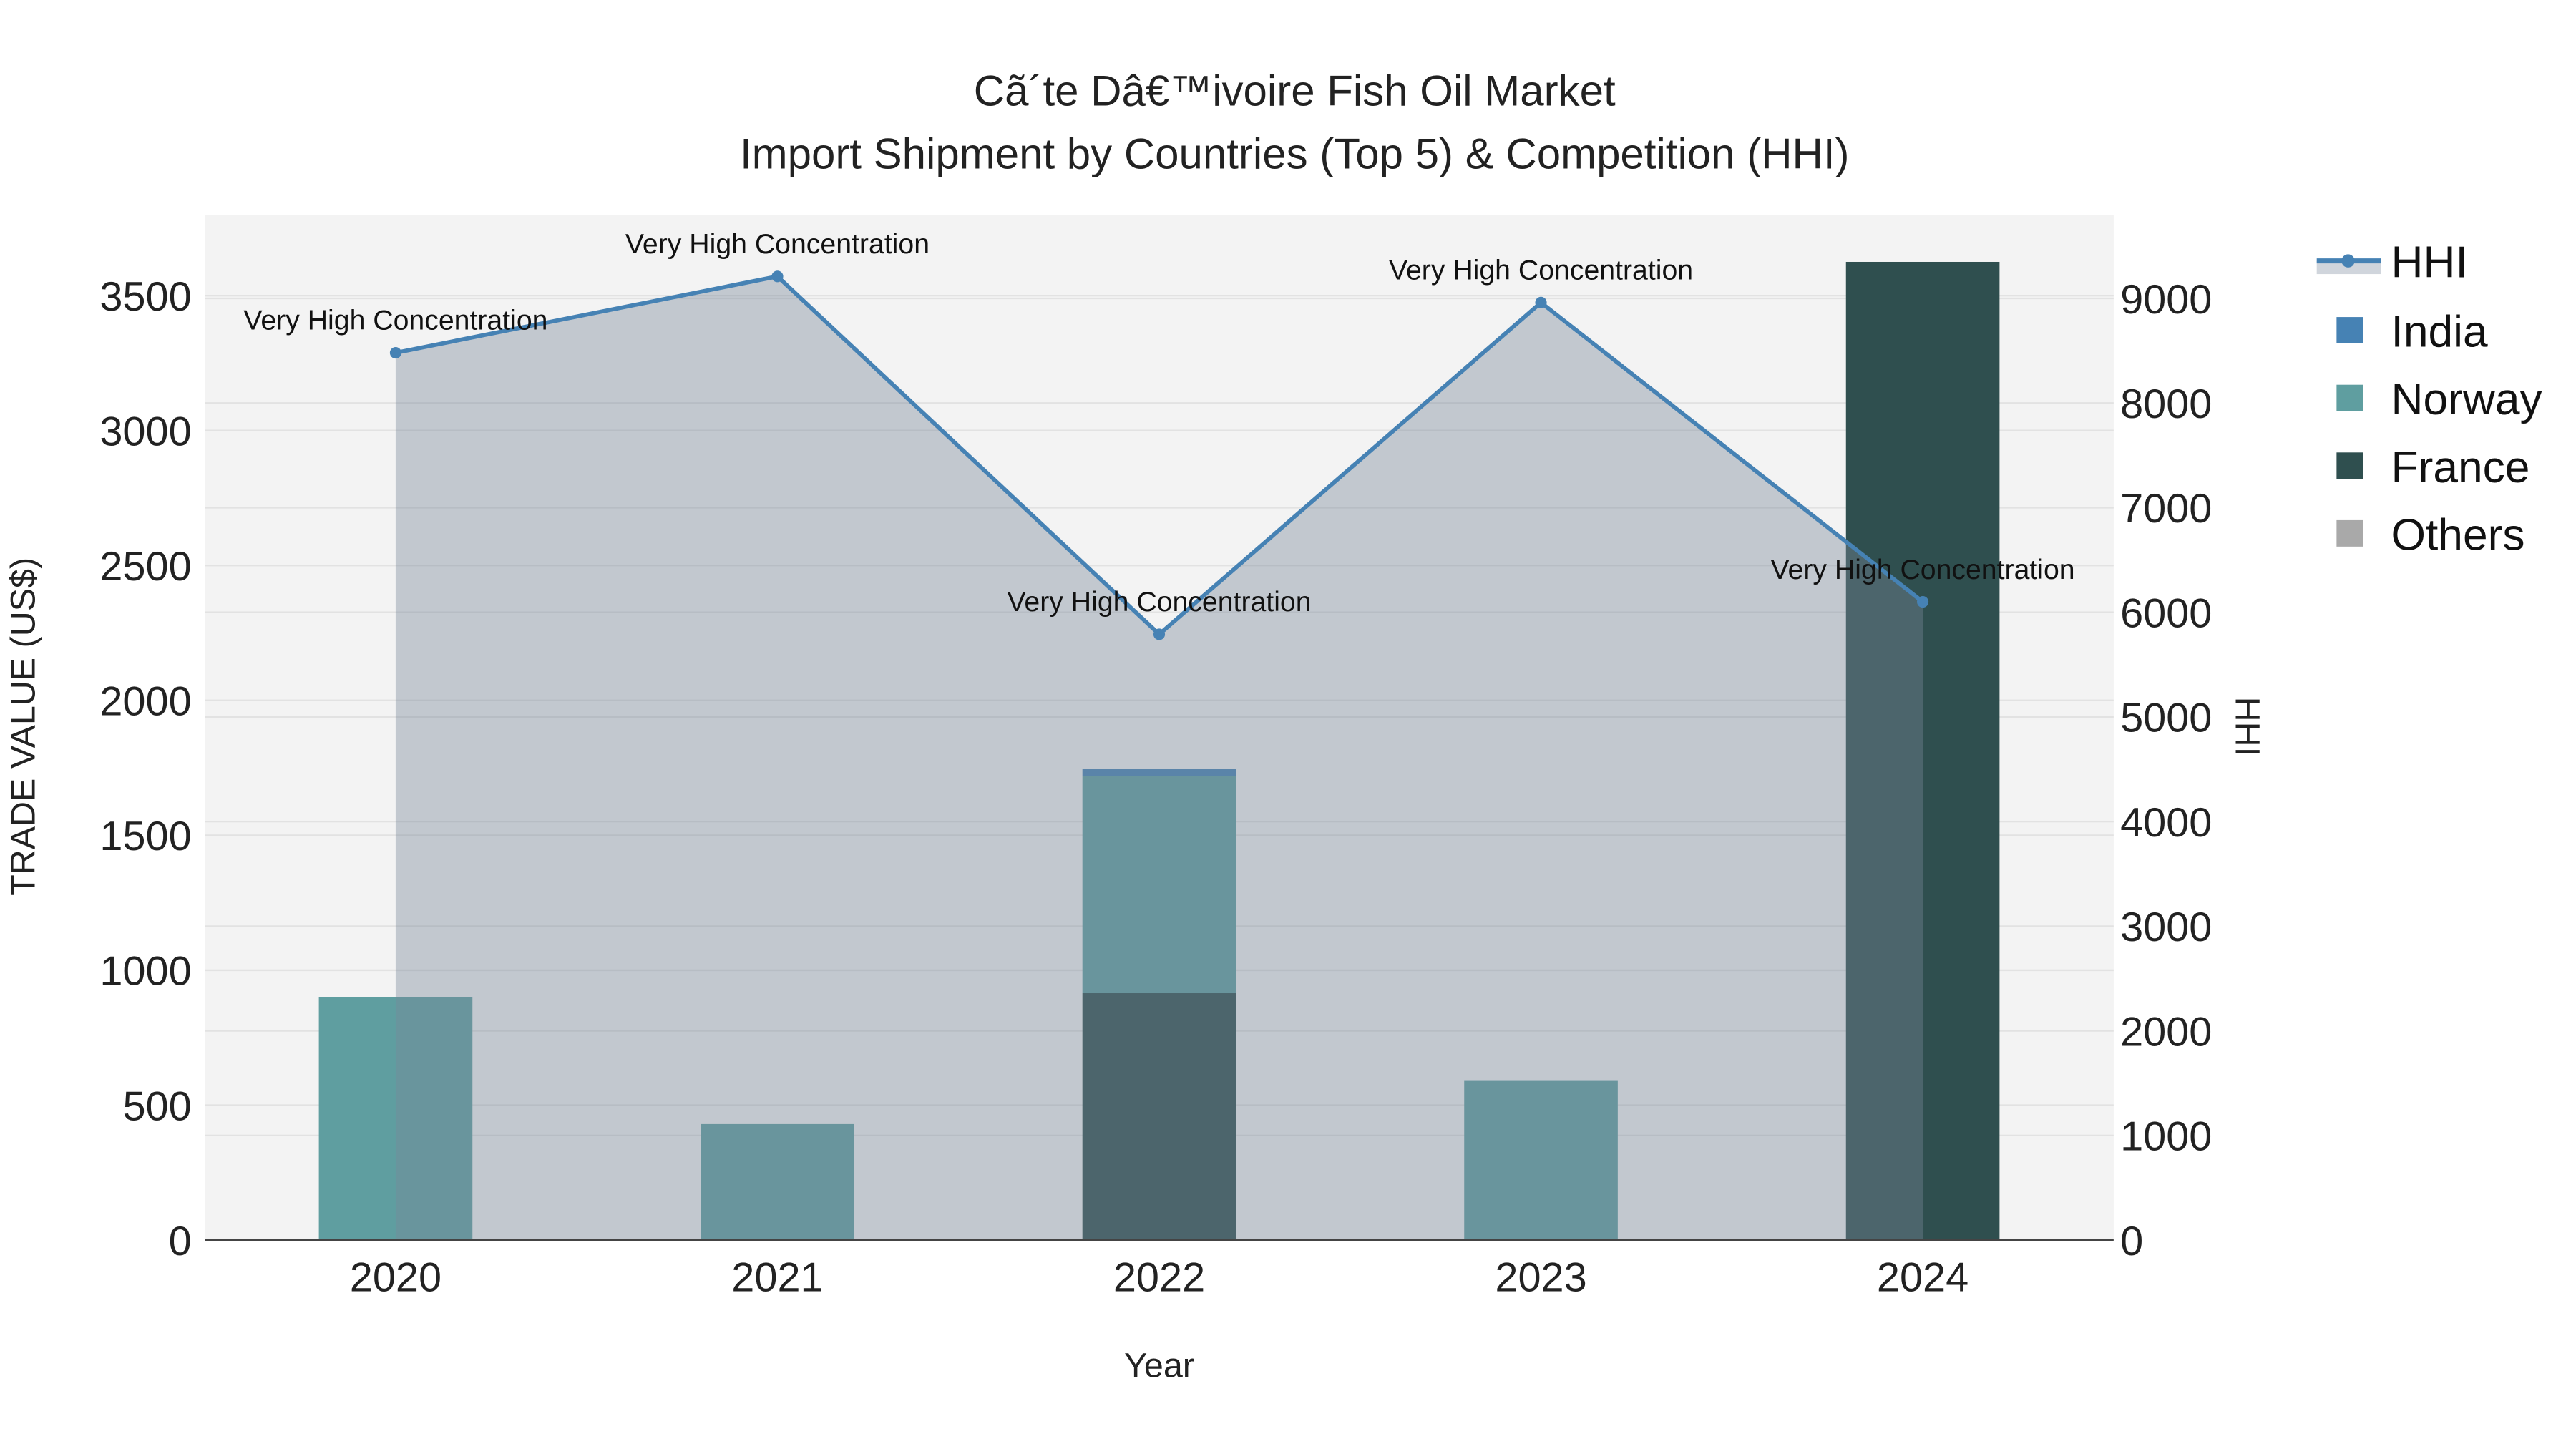  Describe the element at coordinates (2467, 399) in the screenshot. I see `legend-label-norway: Norway` at that location.